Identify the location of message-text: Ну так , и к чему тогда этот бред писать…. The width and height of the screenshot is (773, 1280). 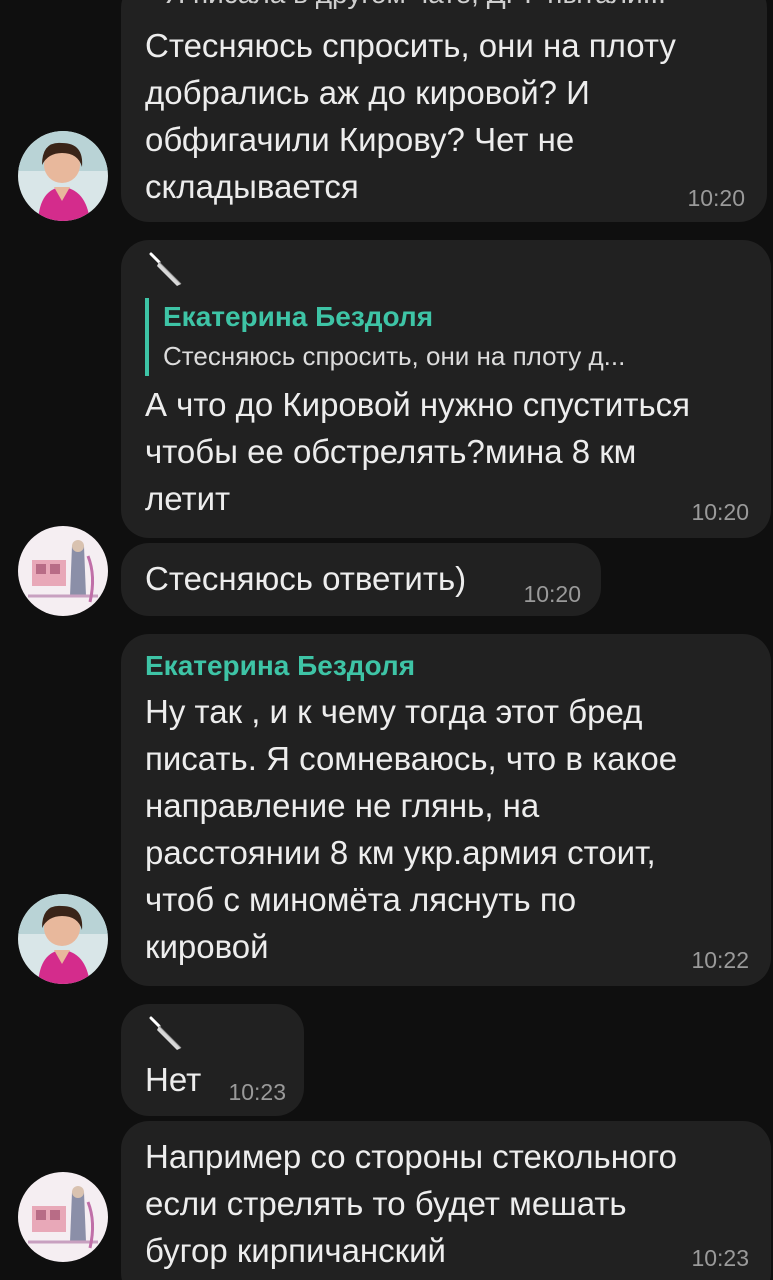
(411, 829).